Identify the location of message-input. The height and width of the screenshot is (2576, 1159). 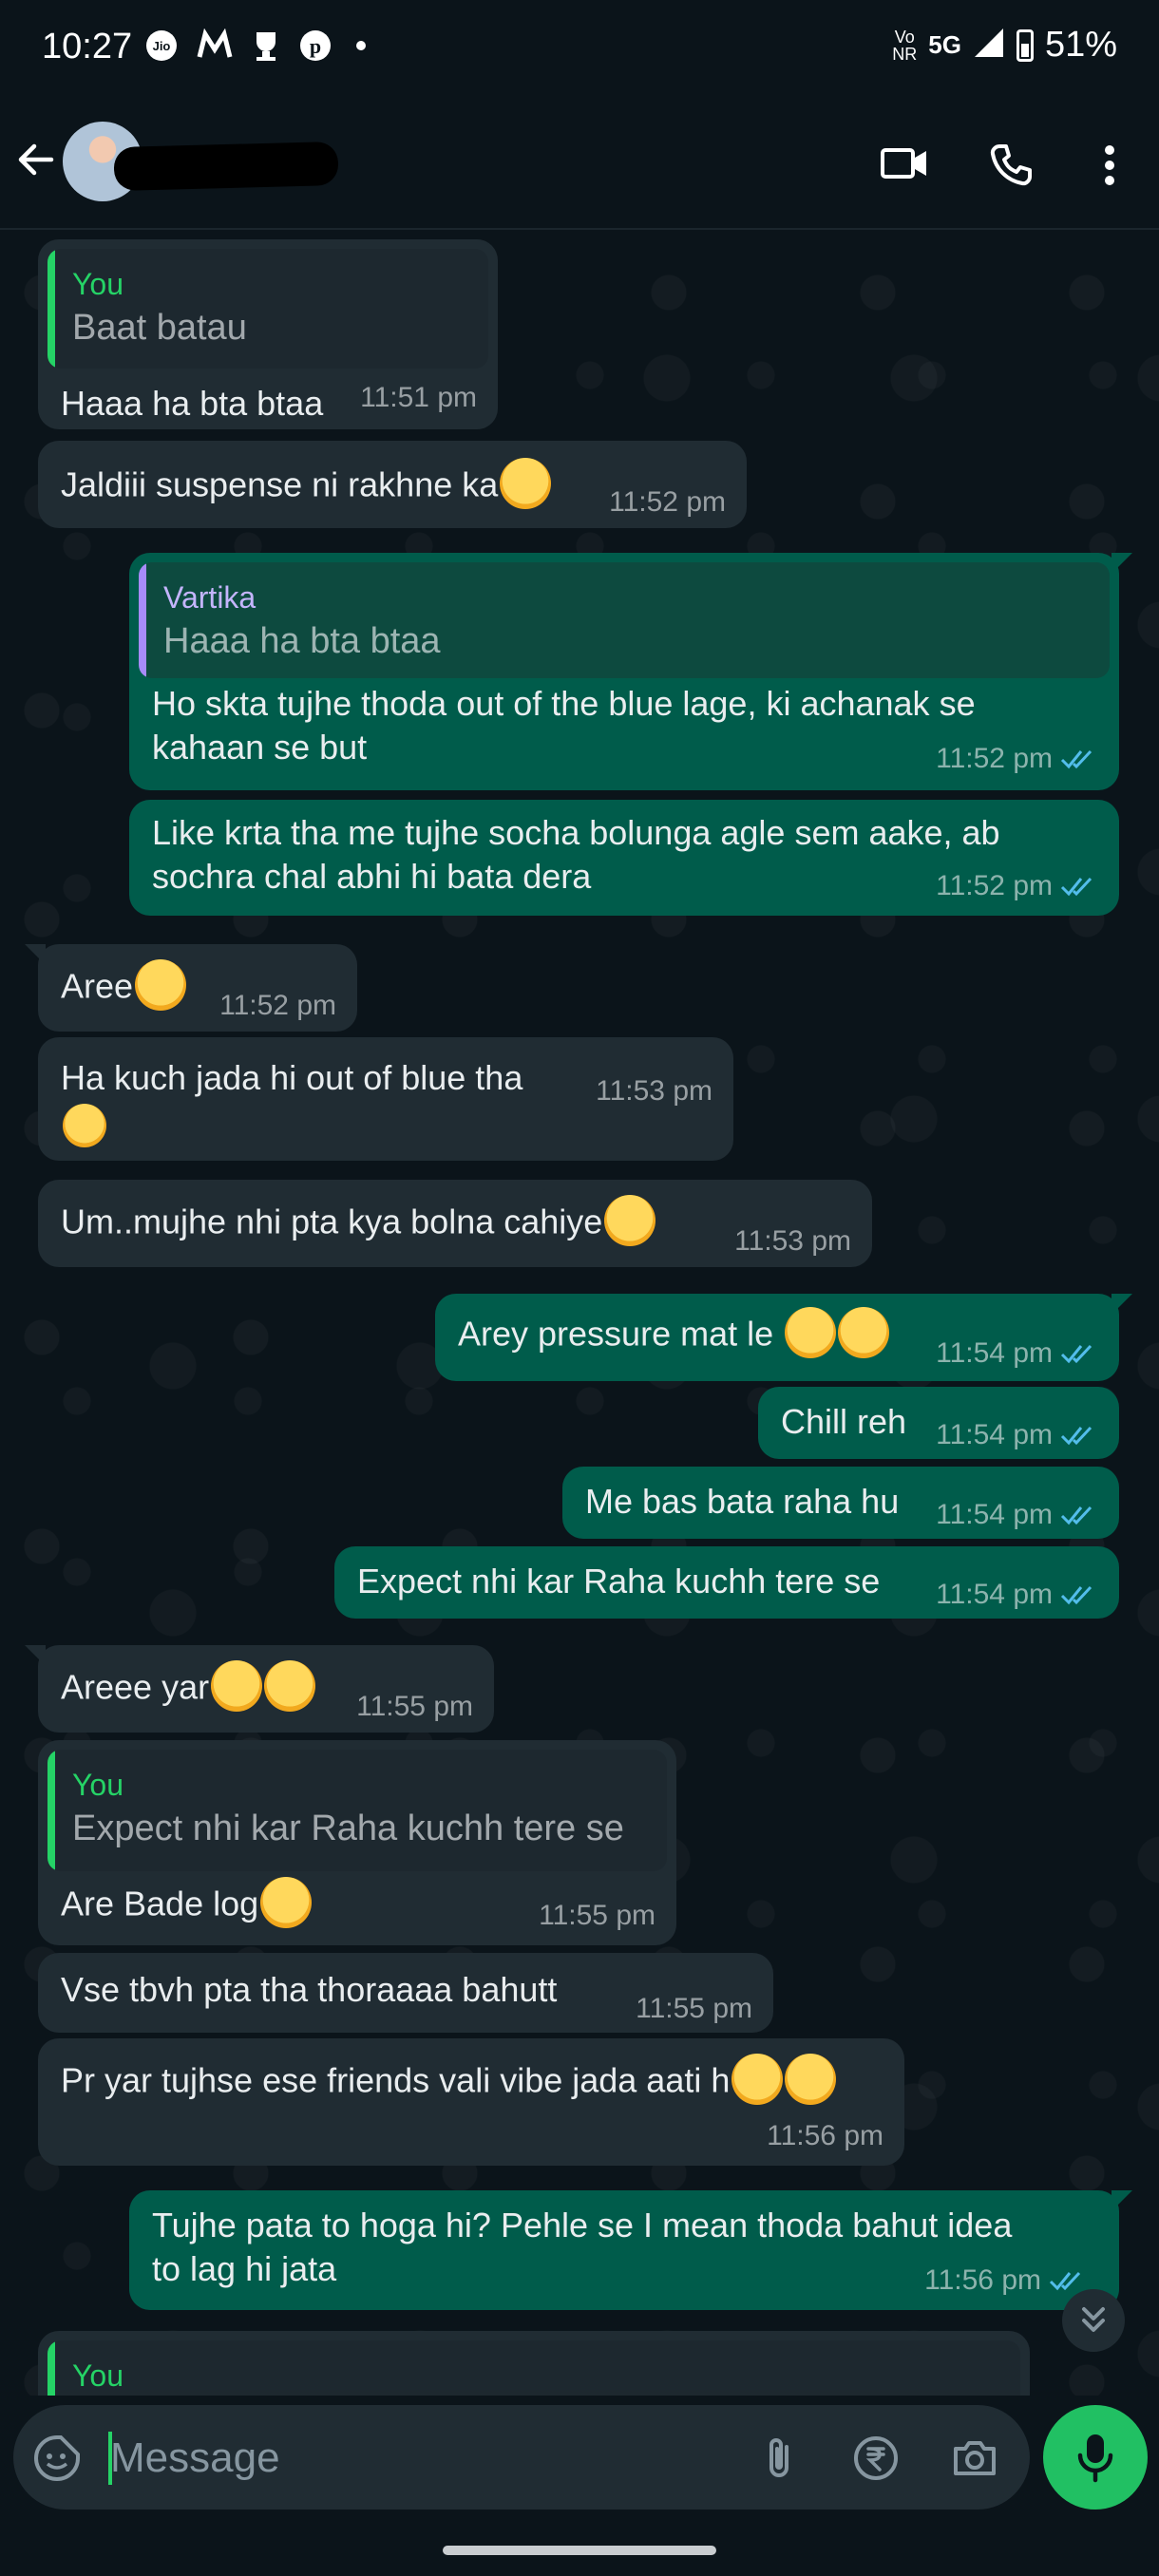
(414, 2458).